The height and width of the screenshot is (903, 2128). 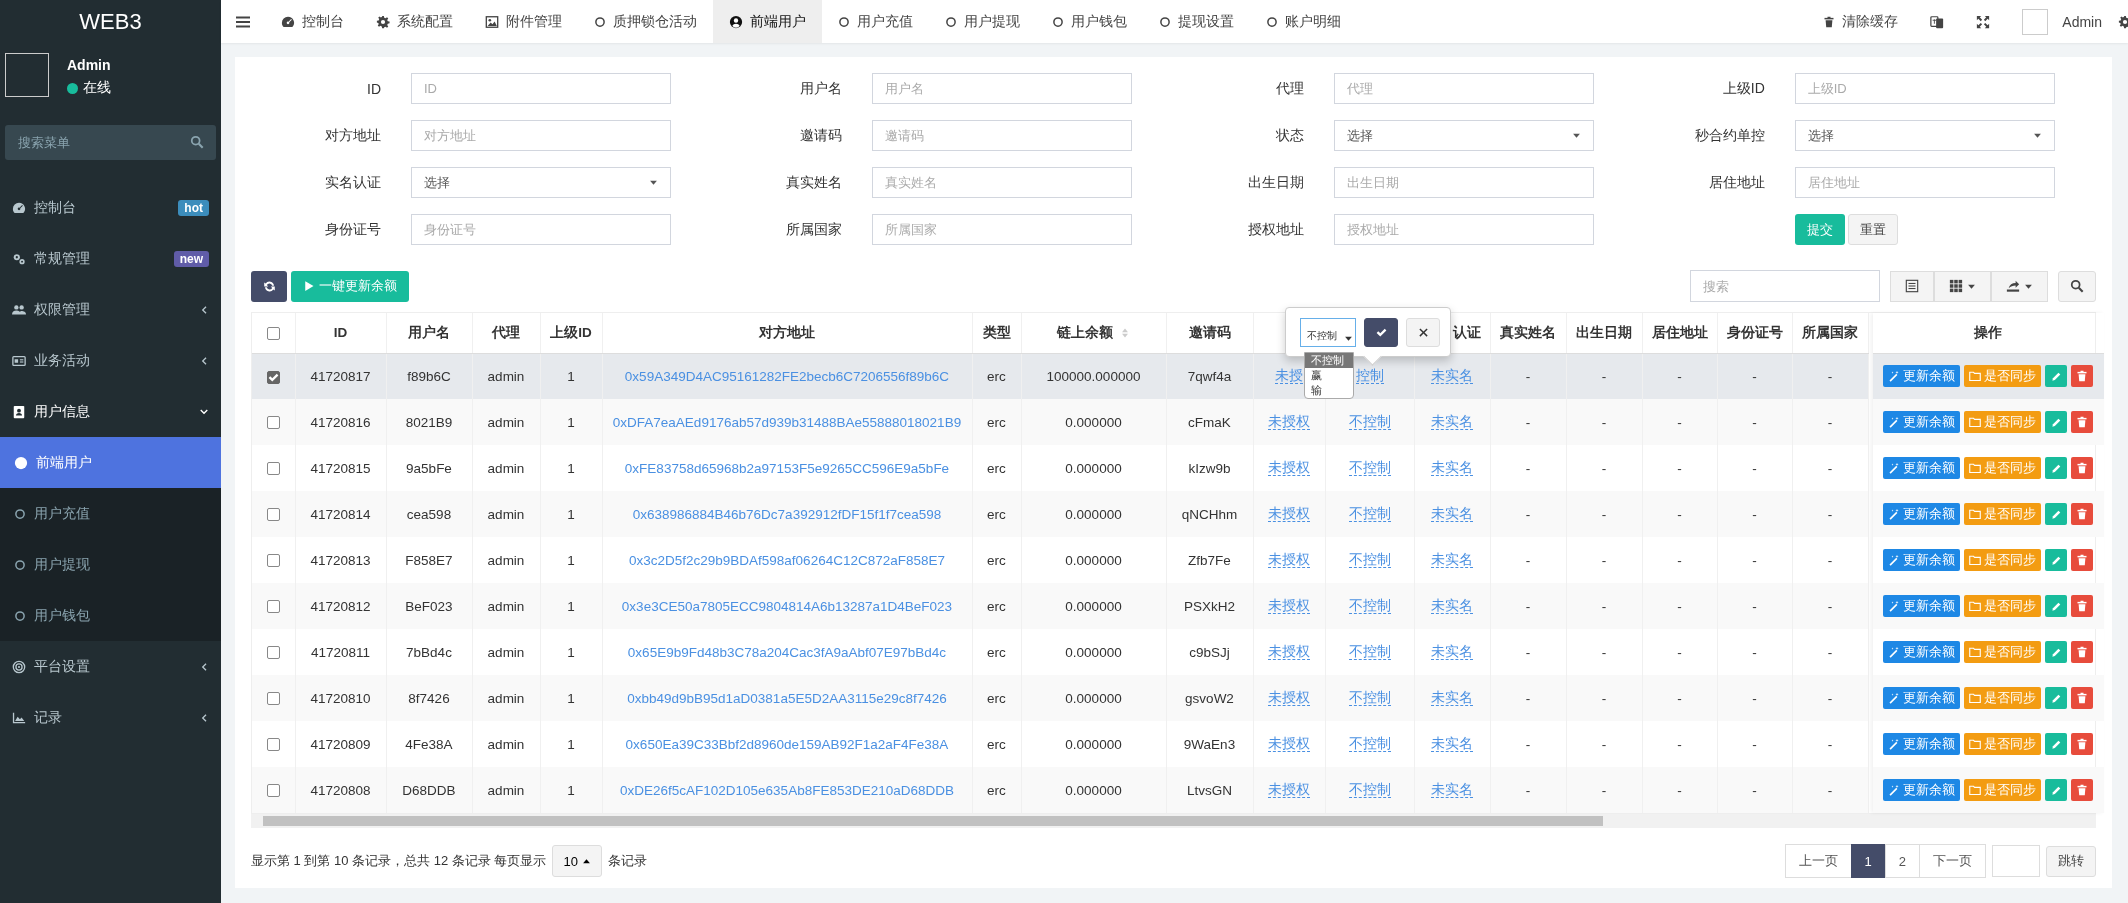 I want to click on horizontal-scrollbar, so click(x=1173, y=821).